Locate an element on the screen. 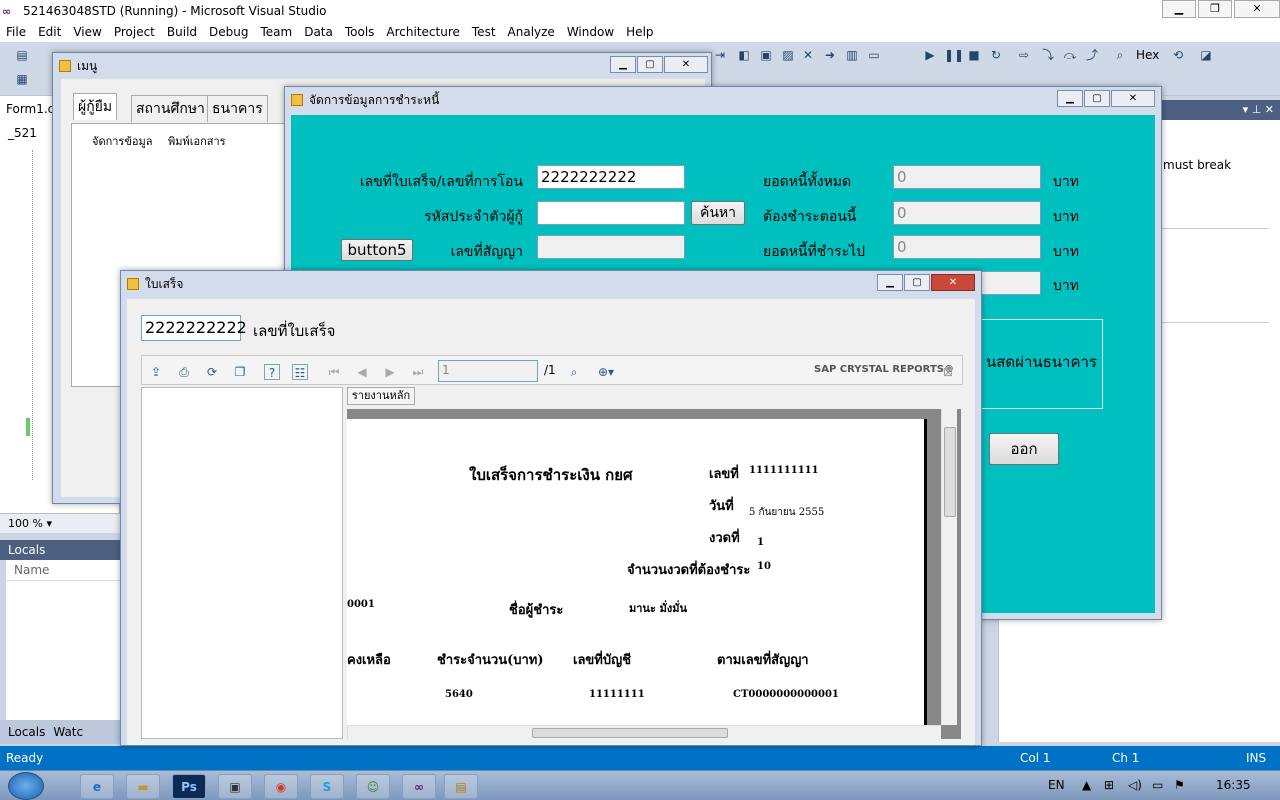  menu-tools: Tools is located at coordinates (360, 32).